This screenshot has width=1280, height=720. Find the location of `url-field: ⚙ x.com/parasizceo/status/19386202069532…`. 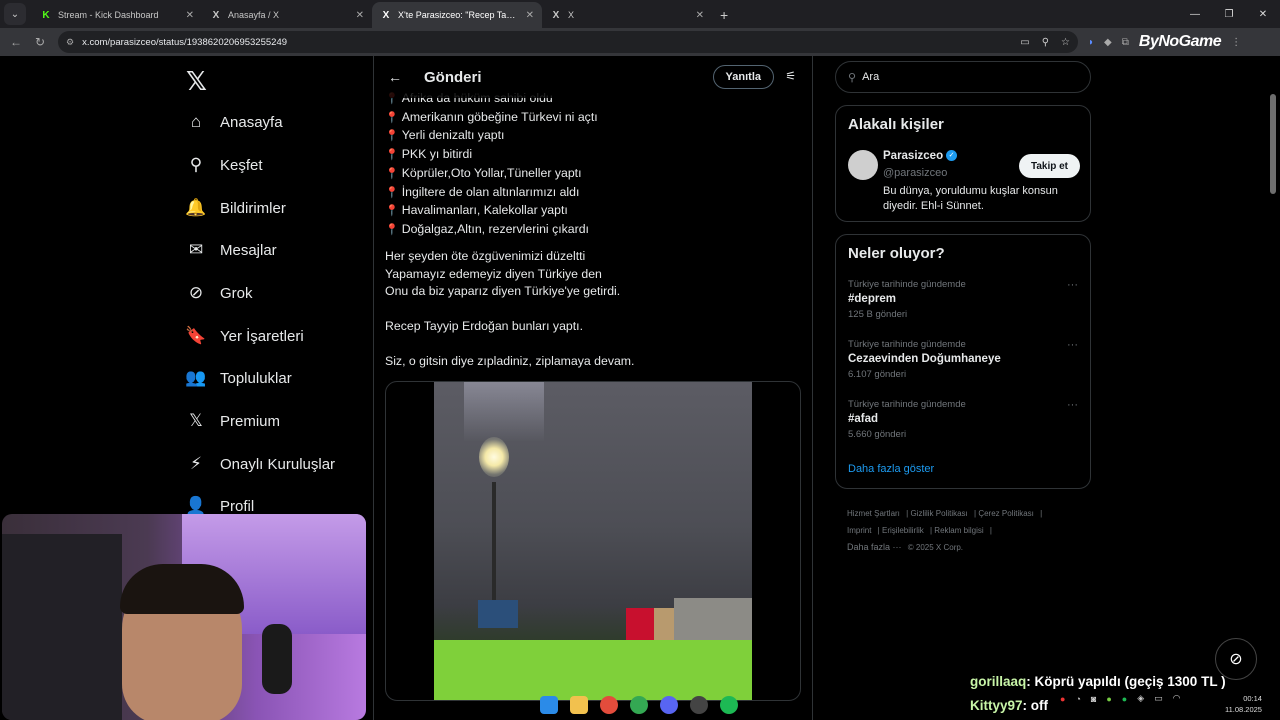

url-field: ⚙ x.com/parasizceo/status/19386202069532… is located at coordinates (568, 42).